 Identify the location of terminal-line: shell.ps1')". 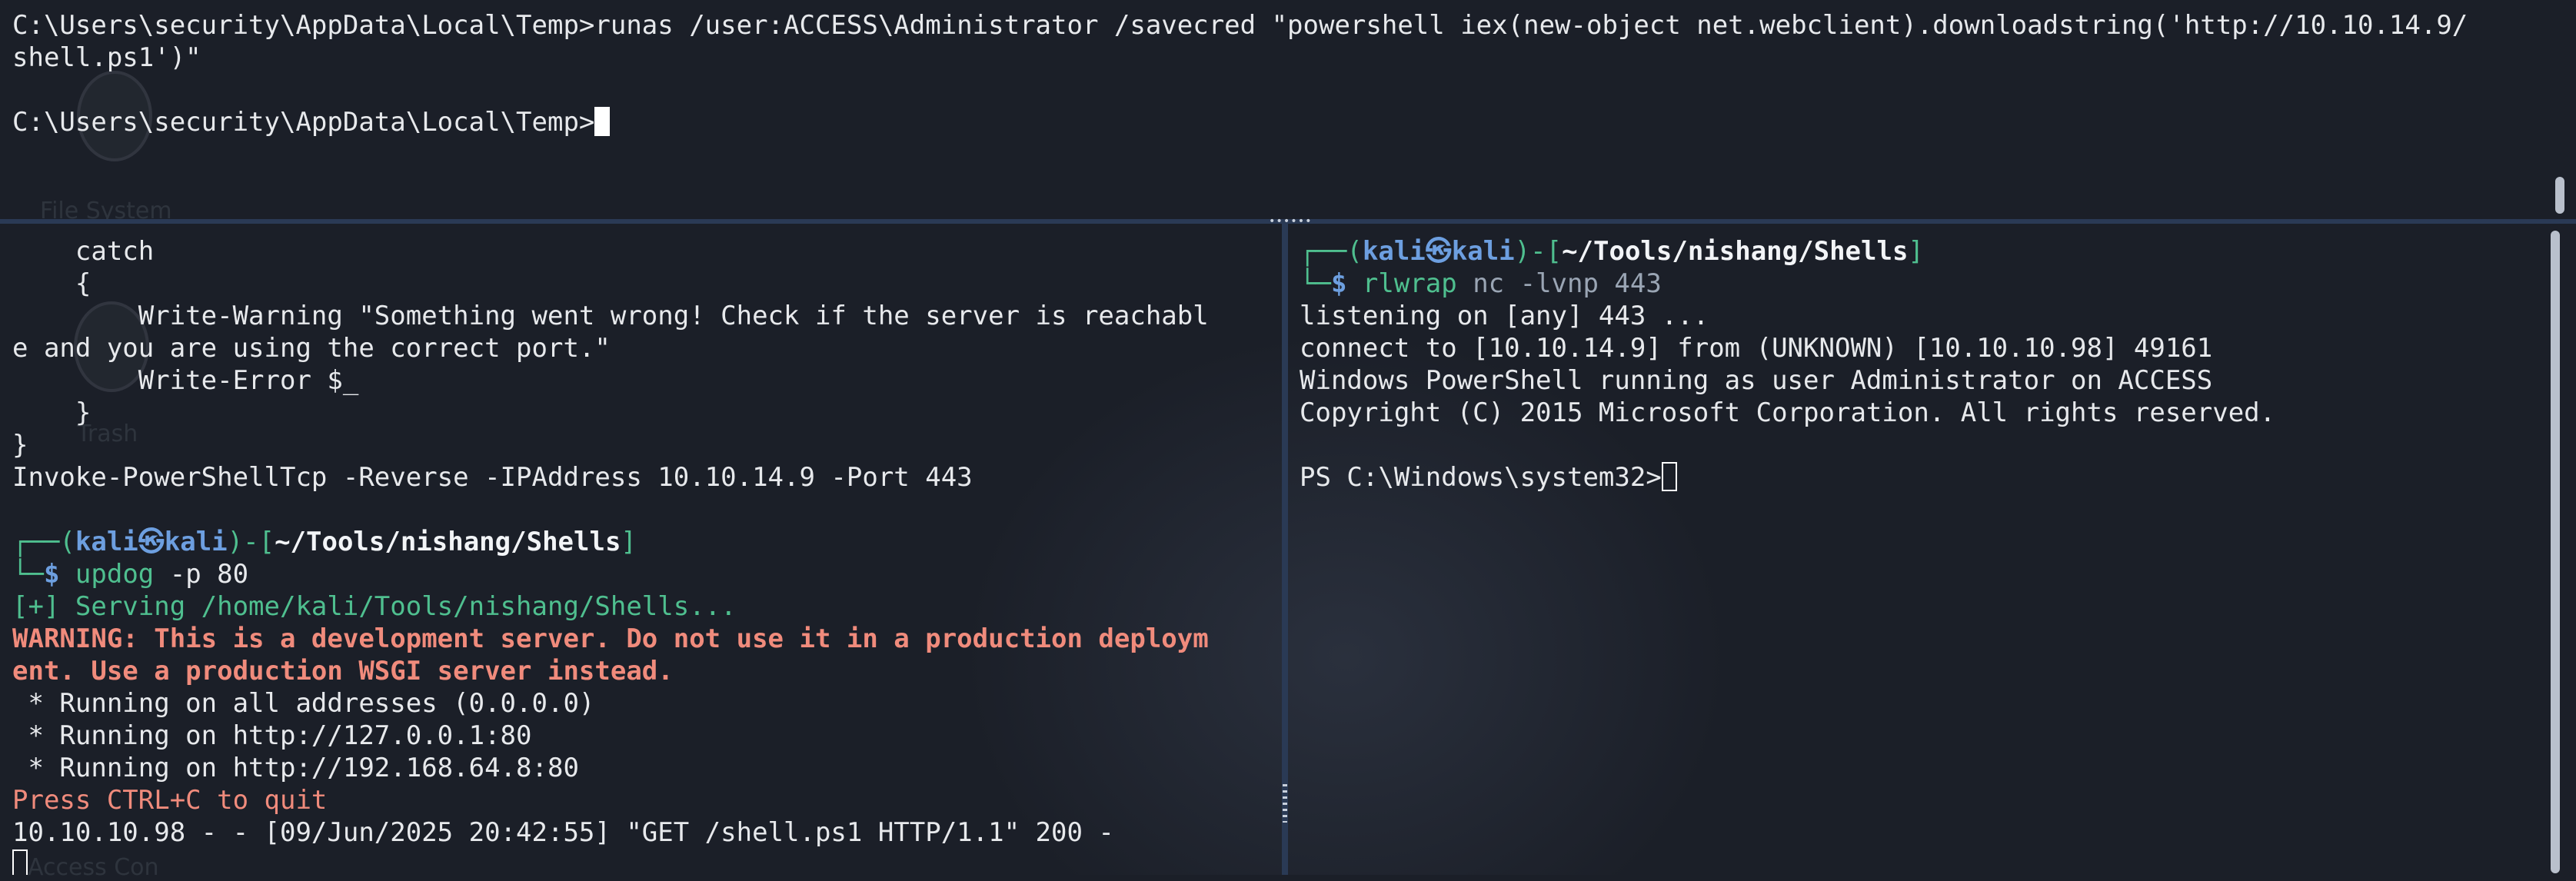
(1240, 58).